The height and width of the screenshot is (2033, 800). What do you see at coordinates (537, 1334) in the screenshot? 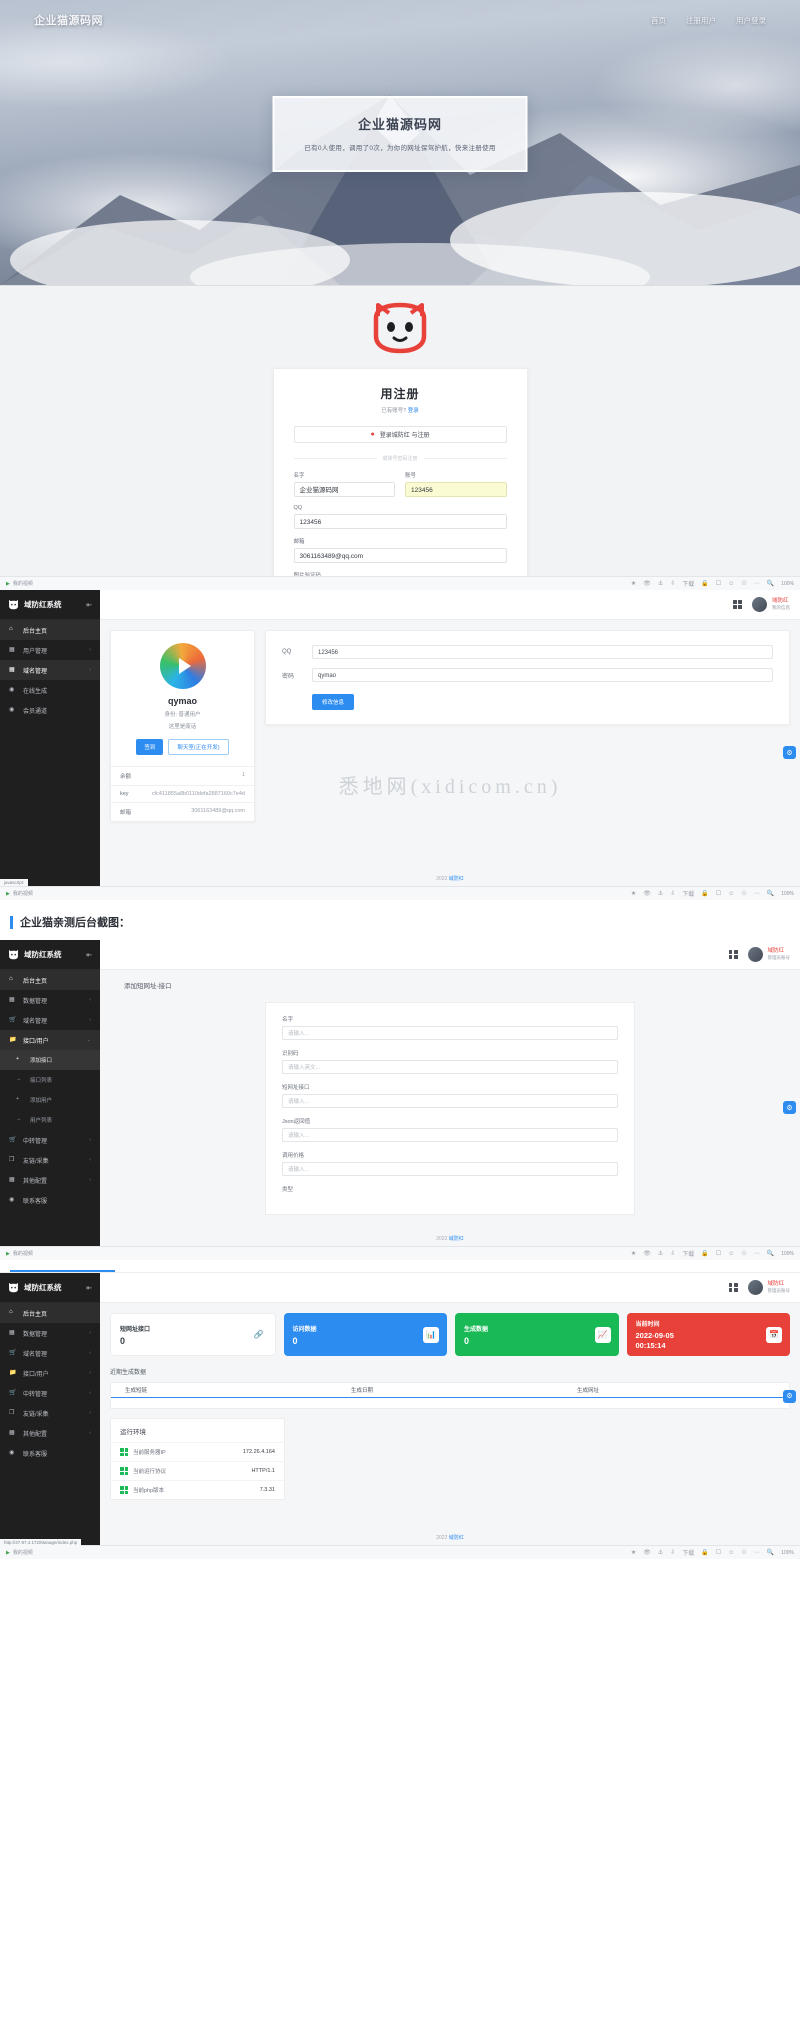
I see `stat-card-generated: 生成数据 0 📈` at bounding box center [537, 1334].